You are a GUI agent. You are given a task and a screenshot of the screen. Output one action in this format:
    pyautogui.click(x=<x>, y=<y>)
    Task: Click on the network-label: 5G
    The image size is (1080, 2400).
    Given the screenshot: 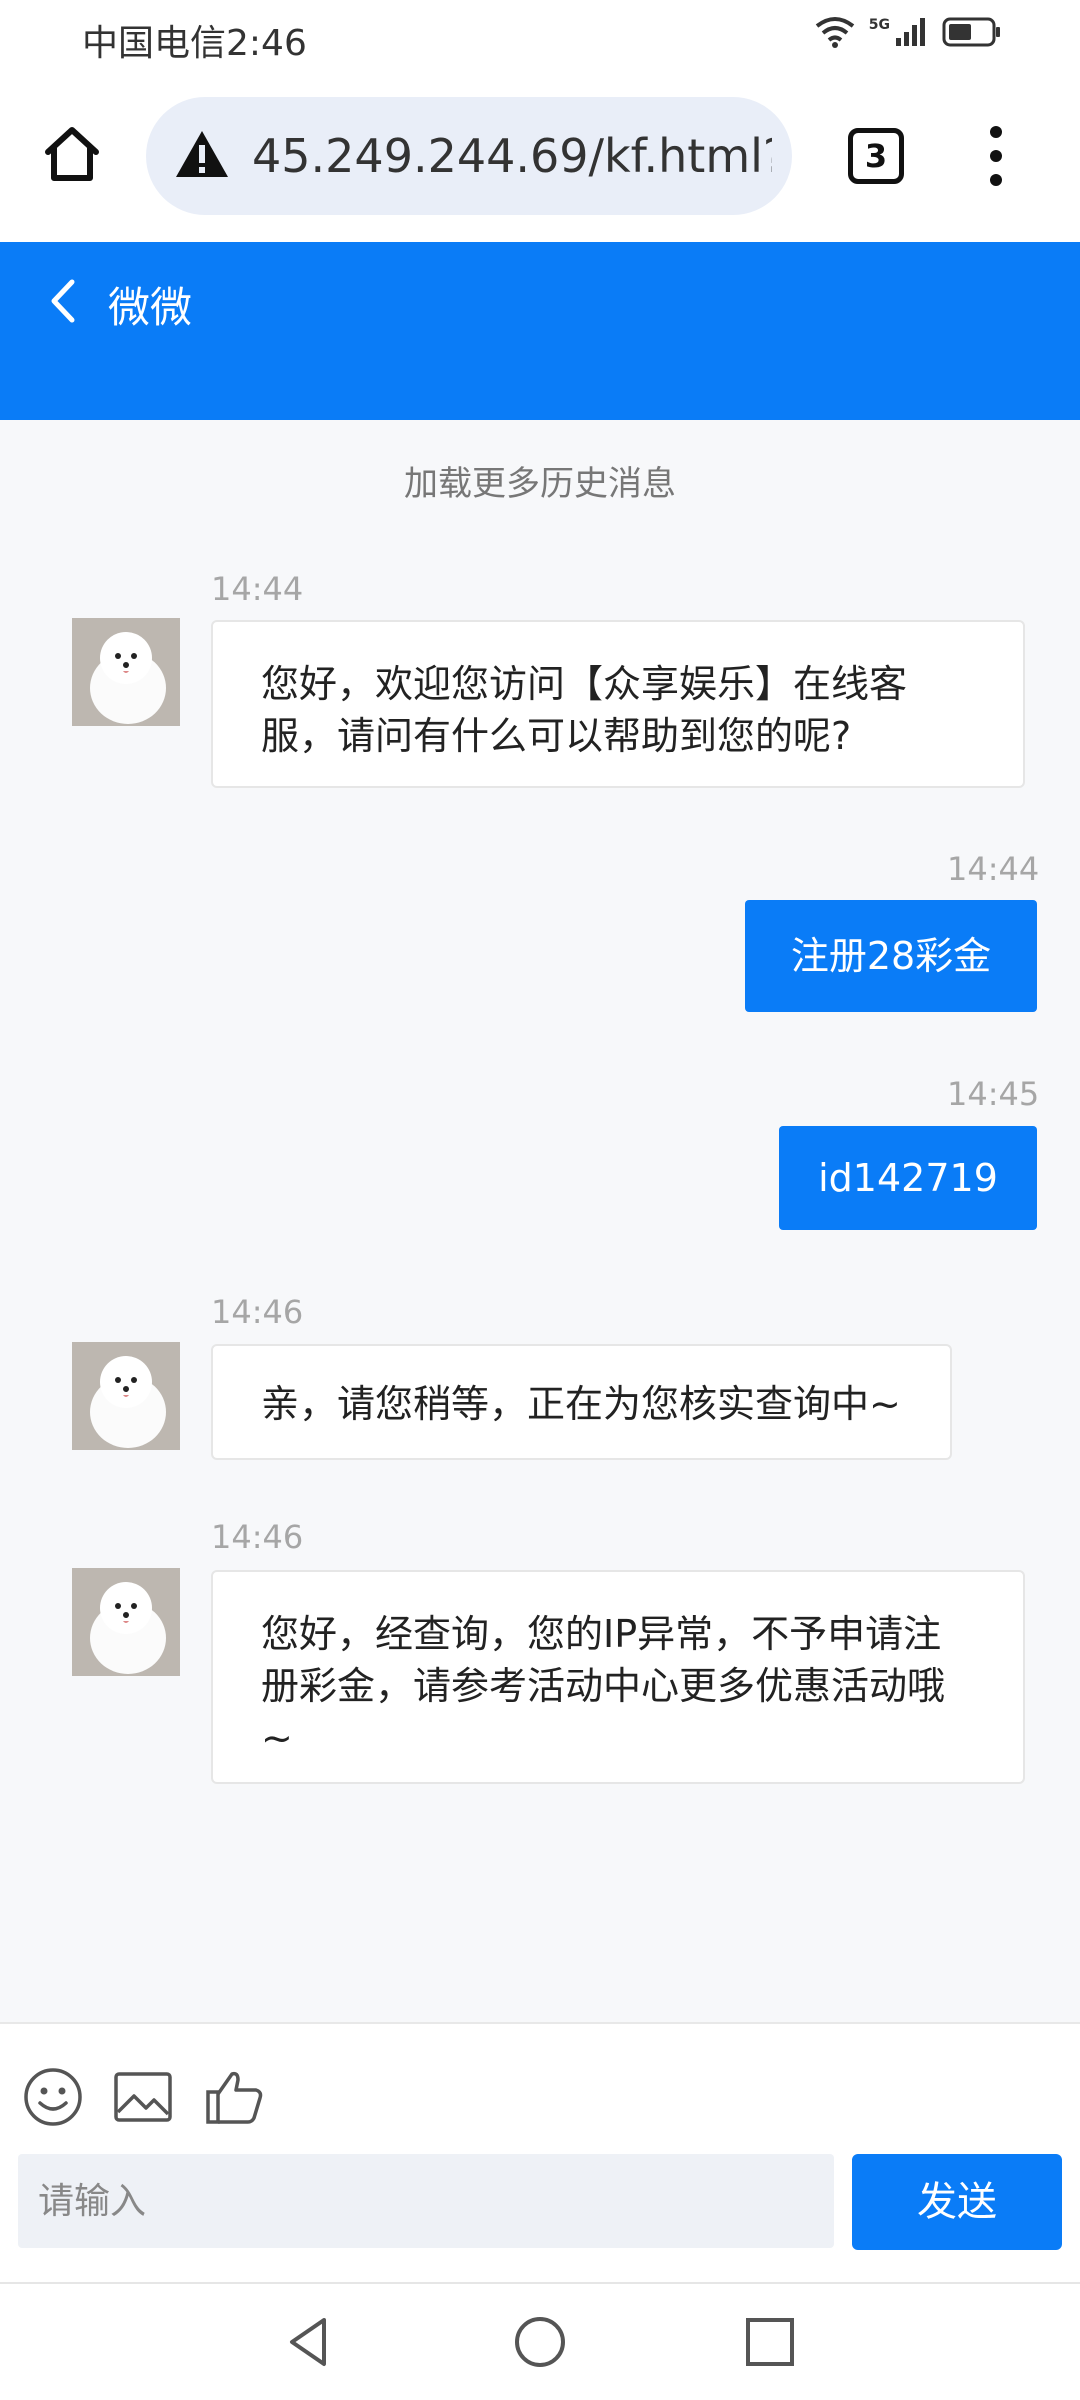 What is the action you would take?
    pyautogui.click(x=879, y=25)
    